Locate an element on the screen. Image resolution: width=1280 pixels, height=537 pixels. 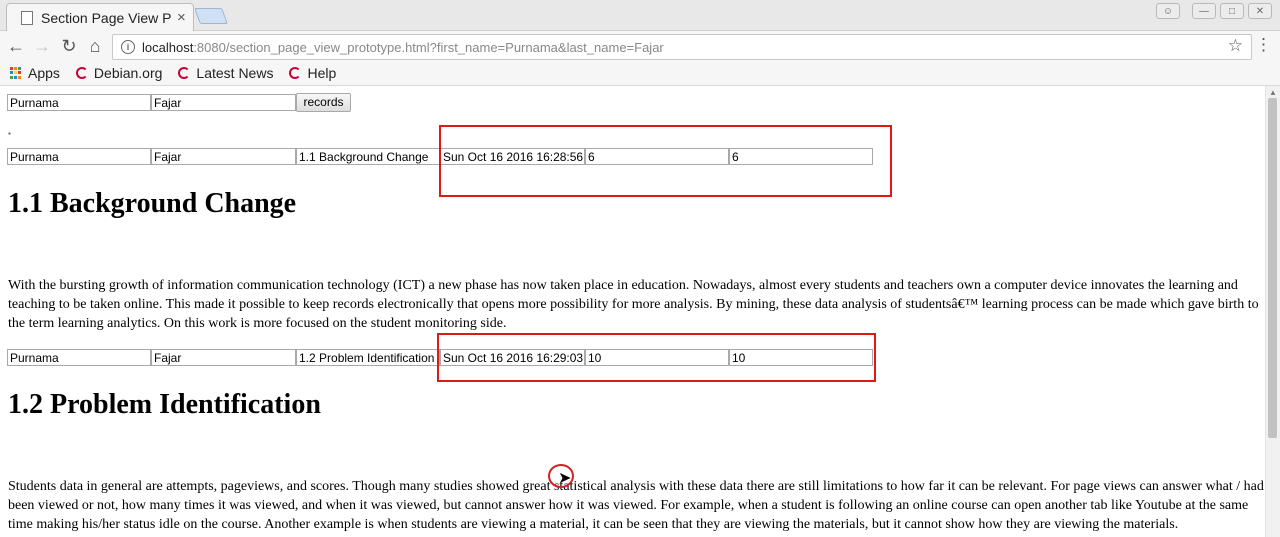
back-arrow-icon: ← is located at coordinates (16, 46).